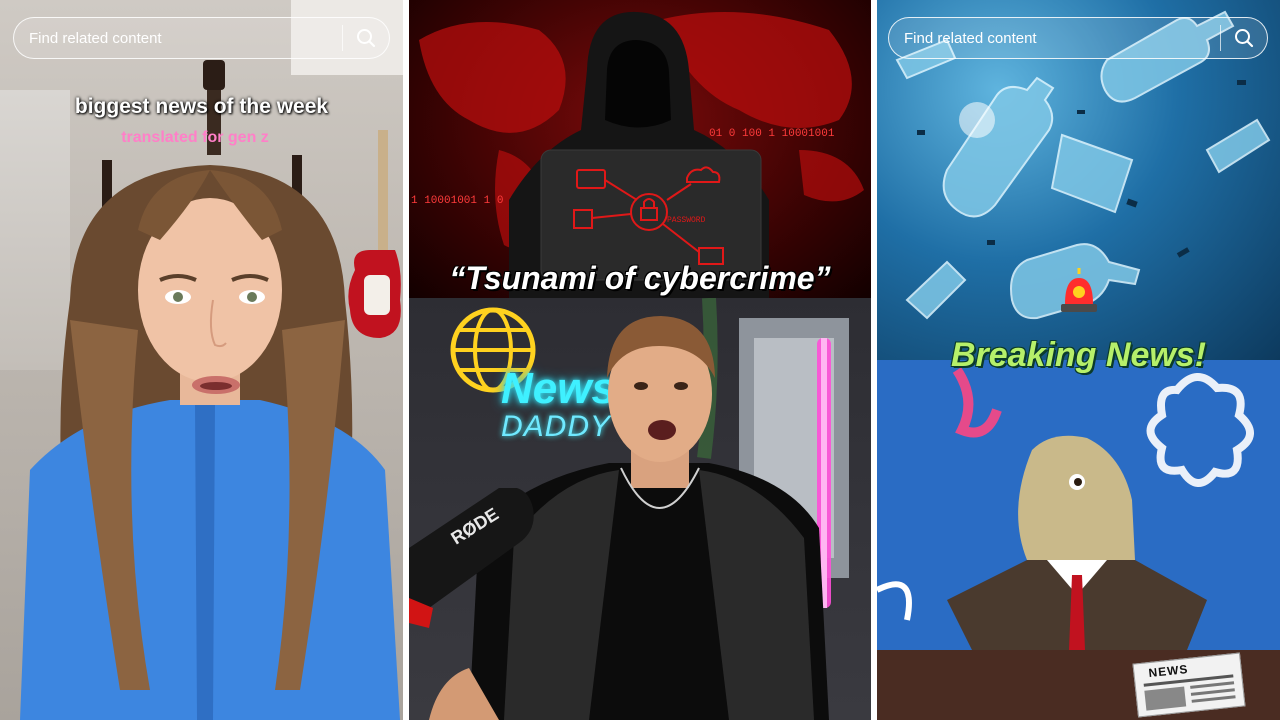 This screenshot has height=720, width=1280. I want to click on video-caption-subtitle: translated for gen z, so click(195, 137).